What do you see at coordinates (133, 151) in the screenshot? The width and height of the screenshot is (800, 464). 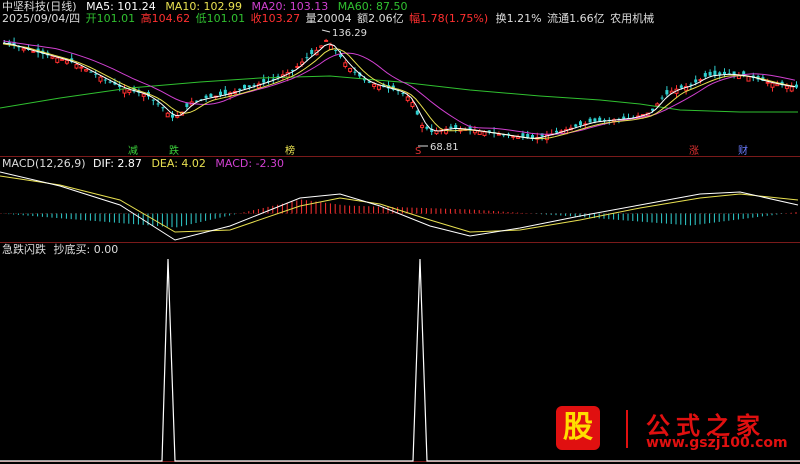 I see `event-tag-reduce: 减` at bounding box center [133, 151].